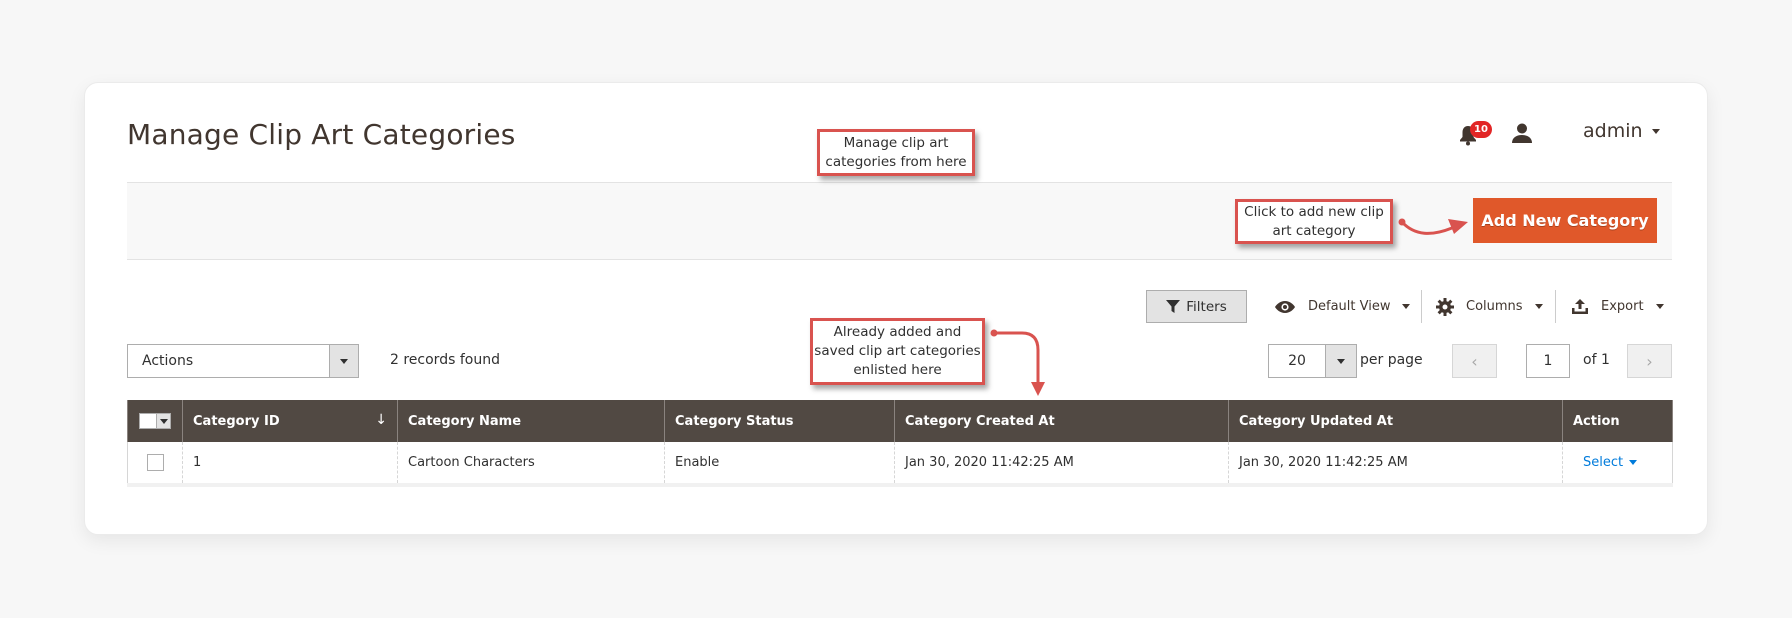  Describe the element at coordinates (899, 221) in the screenshot. I see `page-actions-bar` at that location.